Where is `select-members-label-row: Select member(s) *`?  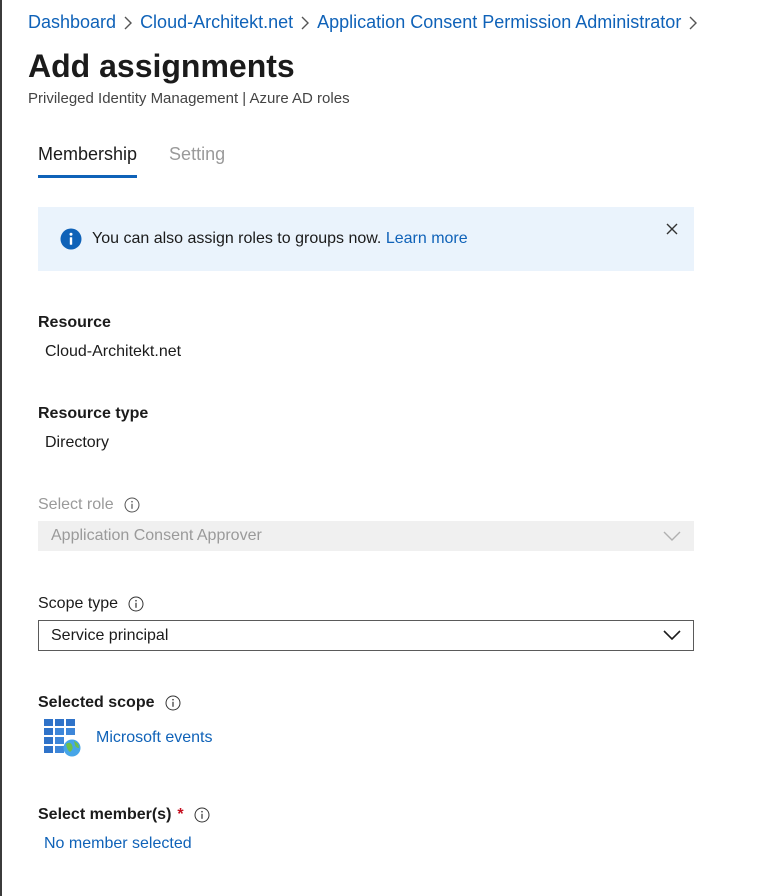 select-members-label-row: Select member(s) * is located at coordinates (124, 815).